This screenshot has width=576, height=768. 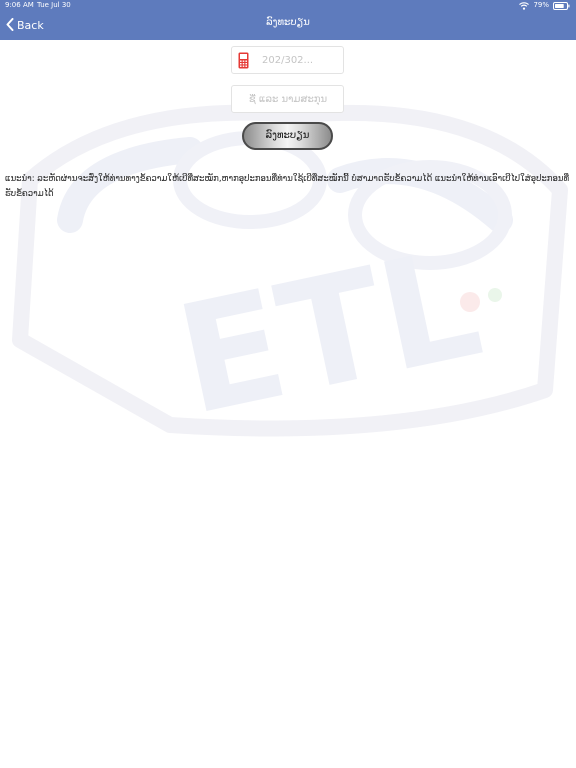 I want to click on battery-percent: 79%, so click(x=541, y=5).